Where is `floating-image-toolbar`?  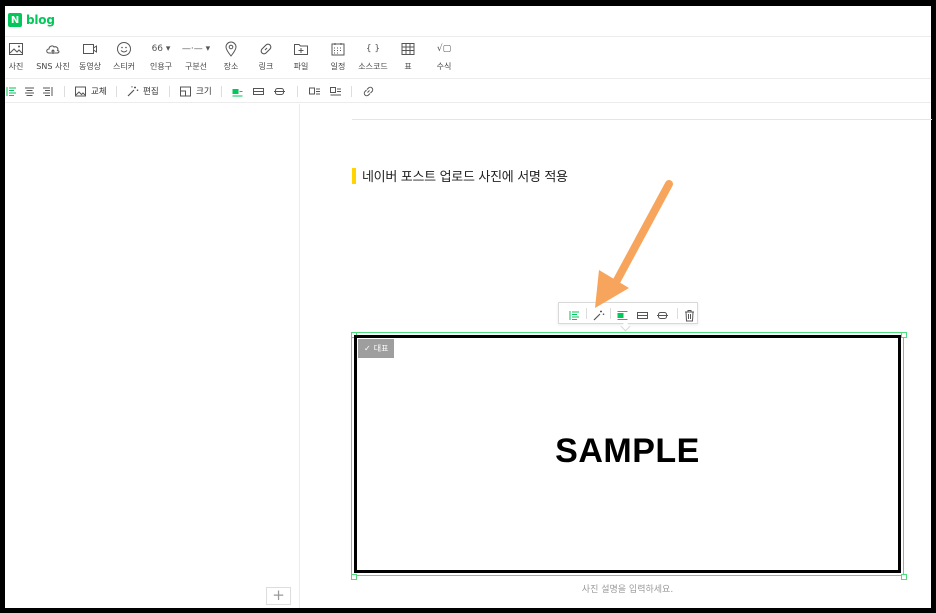
floating-image-toolbar is located at coordinates (628, 313).